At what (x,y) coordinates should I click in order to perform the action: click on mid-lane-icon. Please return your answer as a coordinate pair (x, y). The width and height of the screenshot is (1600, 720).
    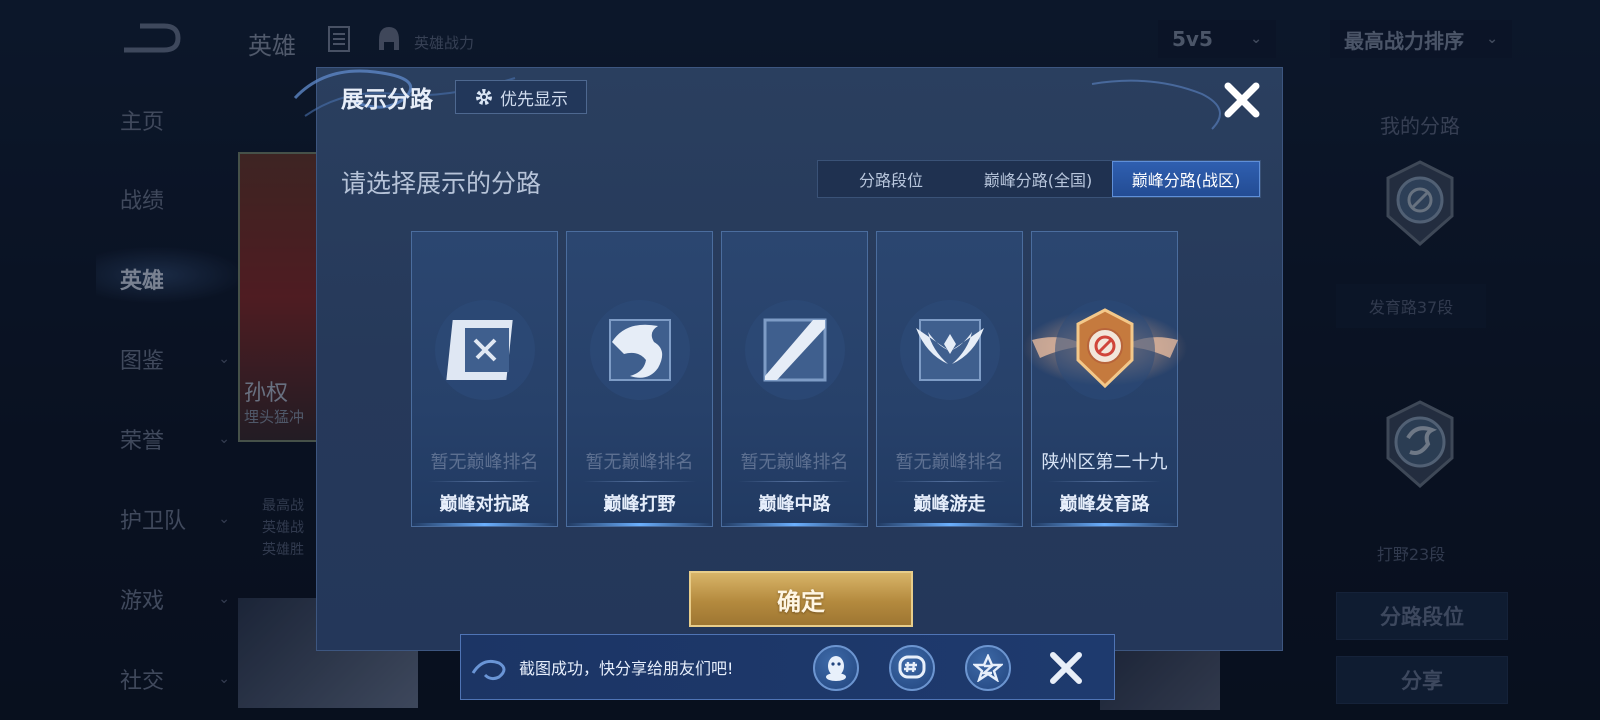
    Looking at the image, I should click on (795, 350).